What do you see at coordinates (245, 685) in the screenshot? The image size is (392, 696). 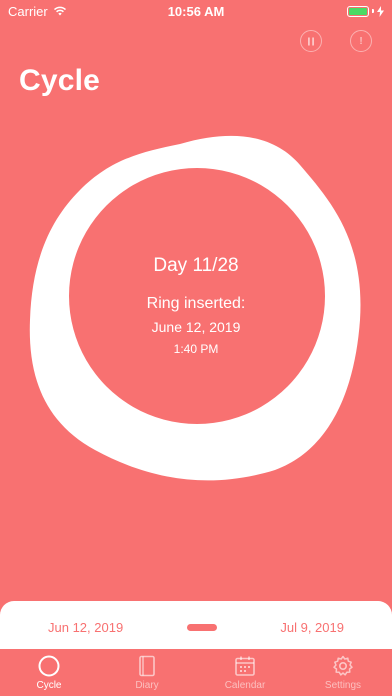 I see `tab-label: Calendar` at bounding box center [245, 685].